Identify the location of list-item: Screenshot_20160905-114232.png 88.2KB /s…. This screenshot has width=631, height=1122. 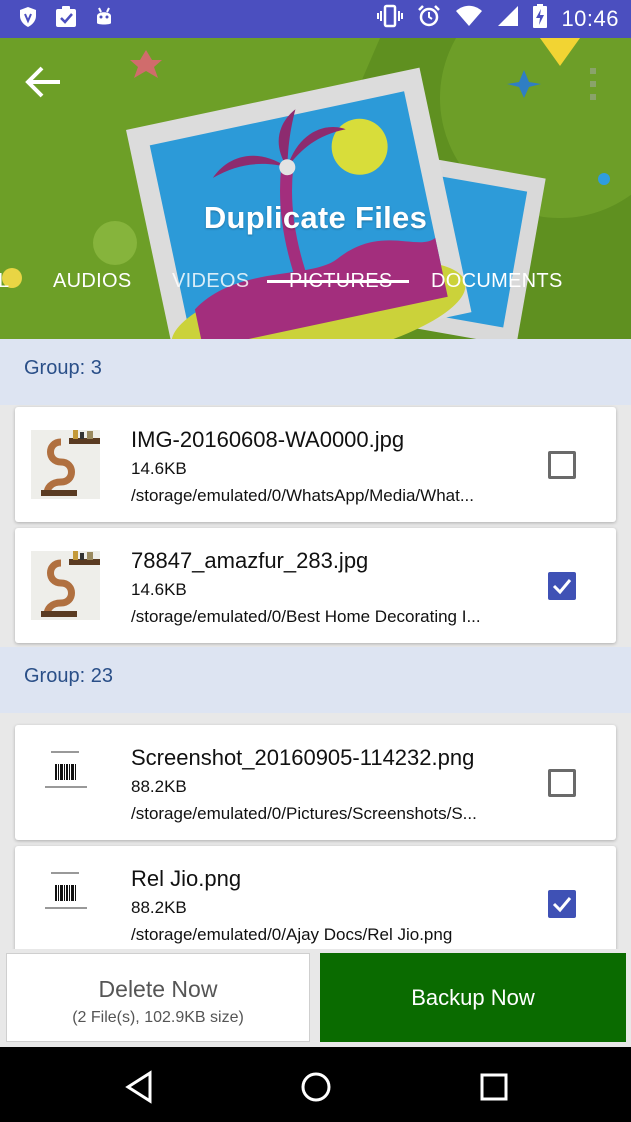
(315, 782).